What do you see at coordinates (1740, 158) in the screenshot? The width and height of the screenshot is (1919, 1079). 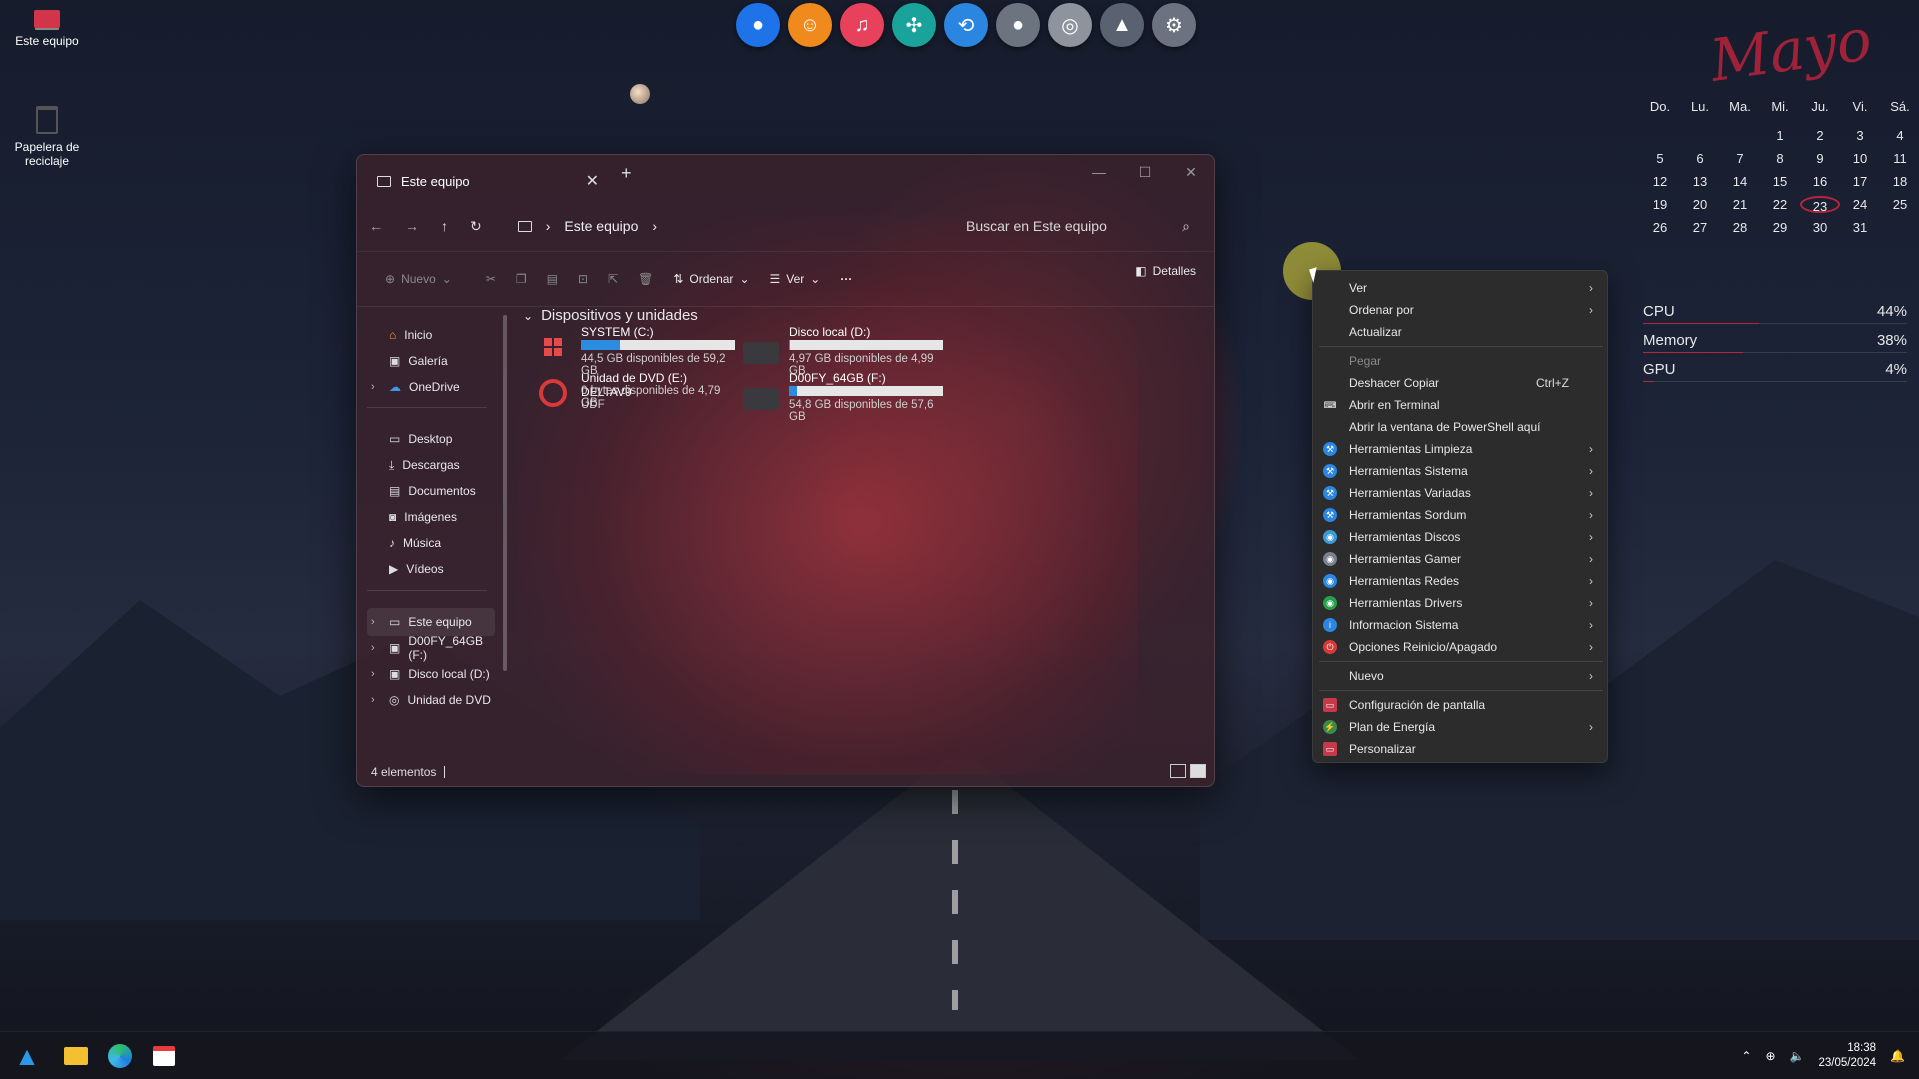 I see `calendar-day: 7` at bounding box center [1740, 158].